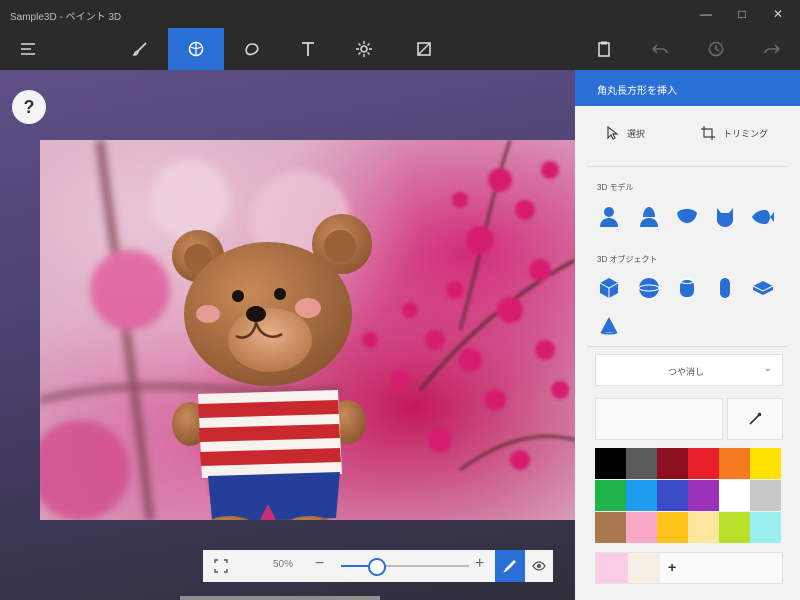 The width and height of the screenshot is (800, 600). I want to click on 2d-shapes-button, so click(252, 49).